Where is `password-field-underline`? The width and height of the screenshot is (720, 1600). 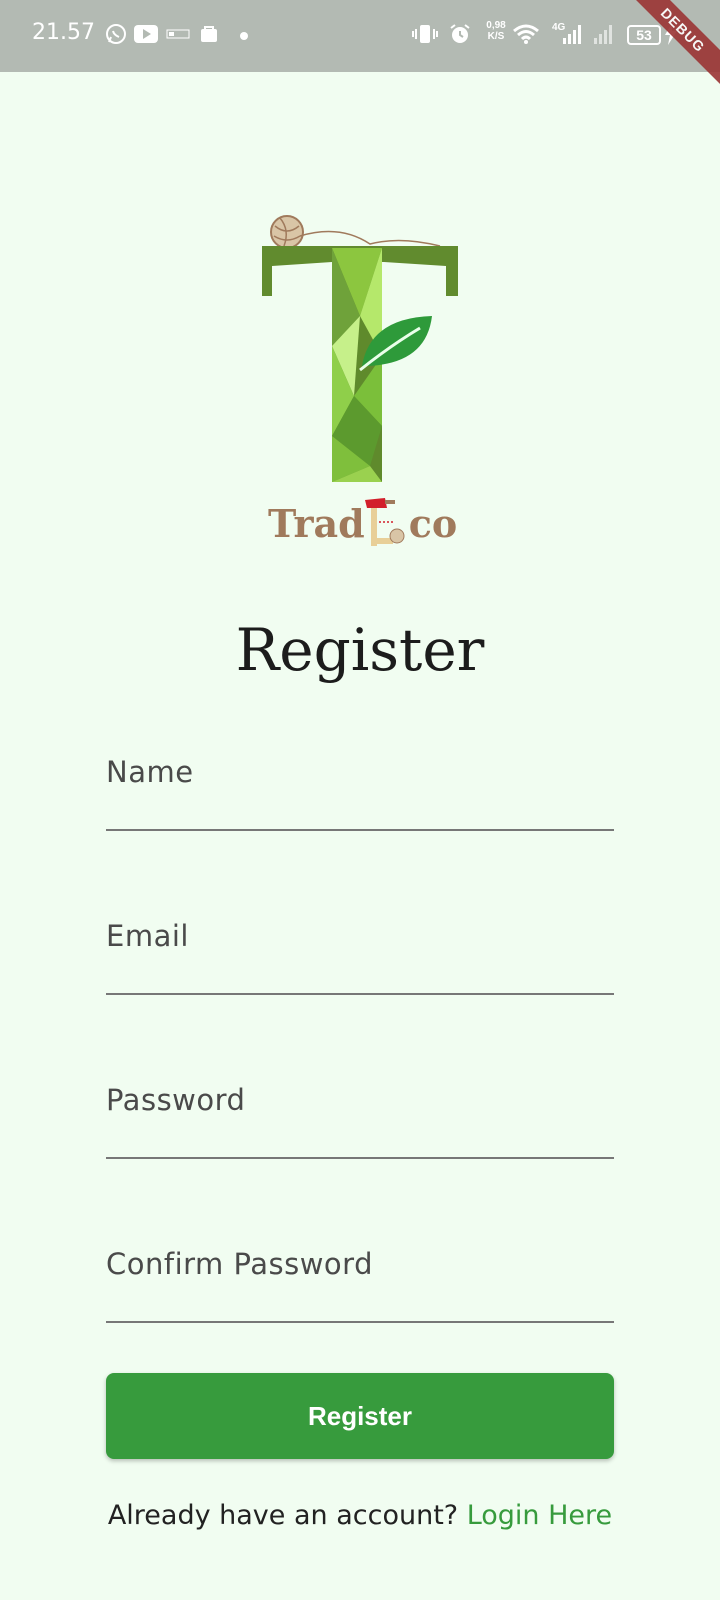 password-field-underline is located at coordinates (360, 1158).